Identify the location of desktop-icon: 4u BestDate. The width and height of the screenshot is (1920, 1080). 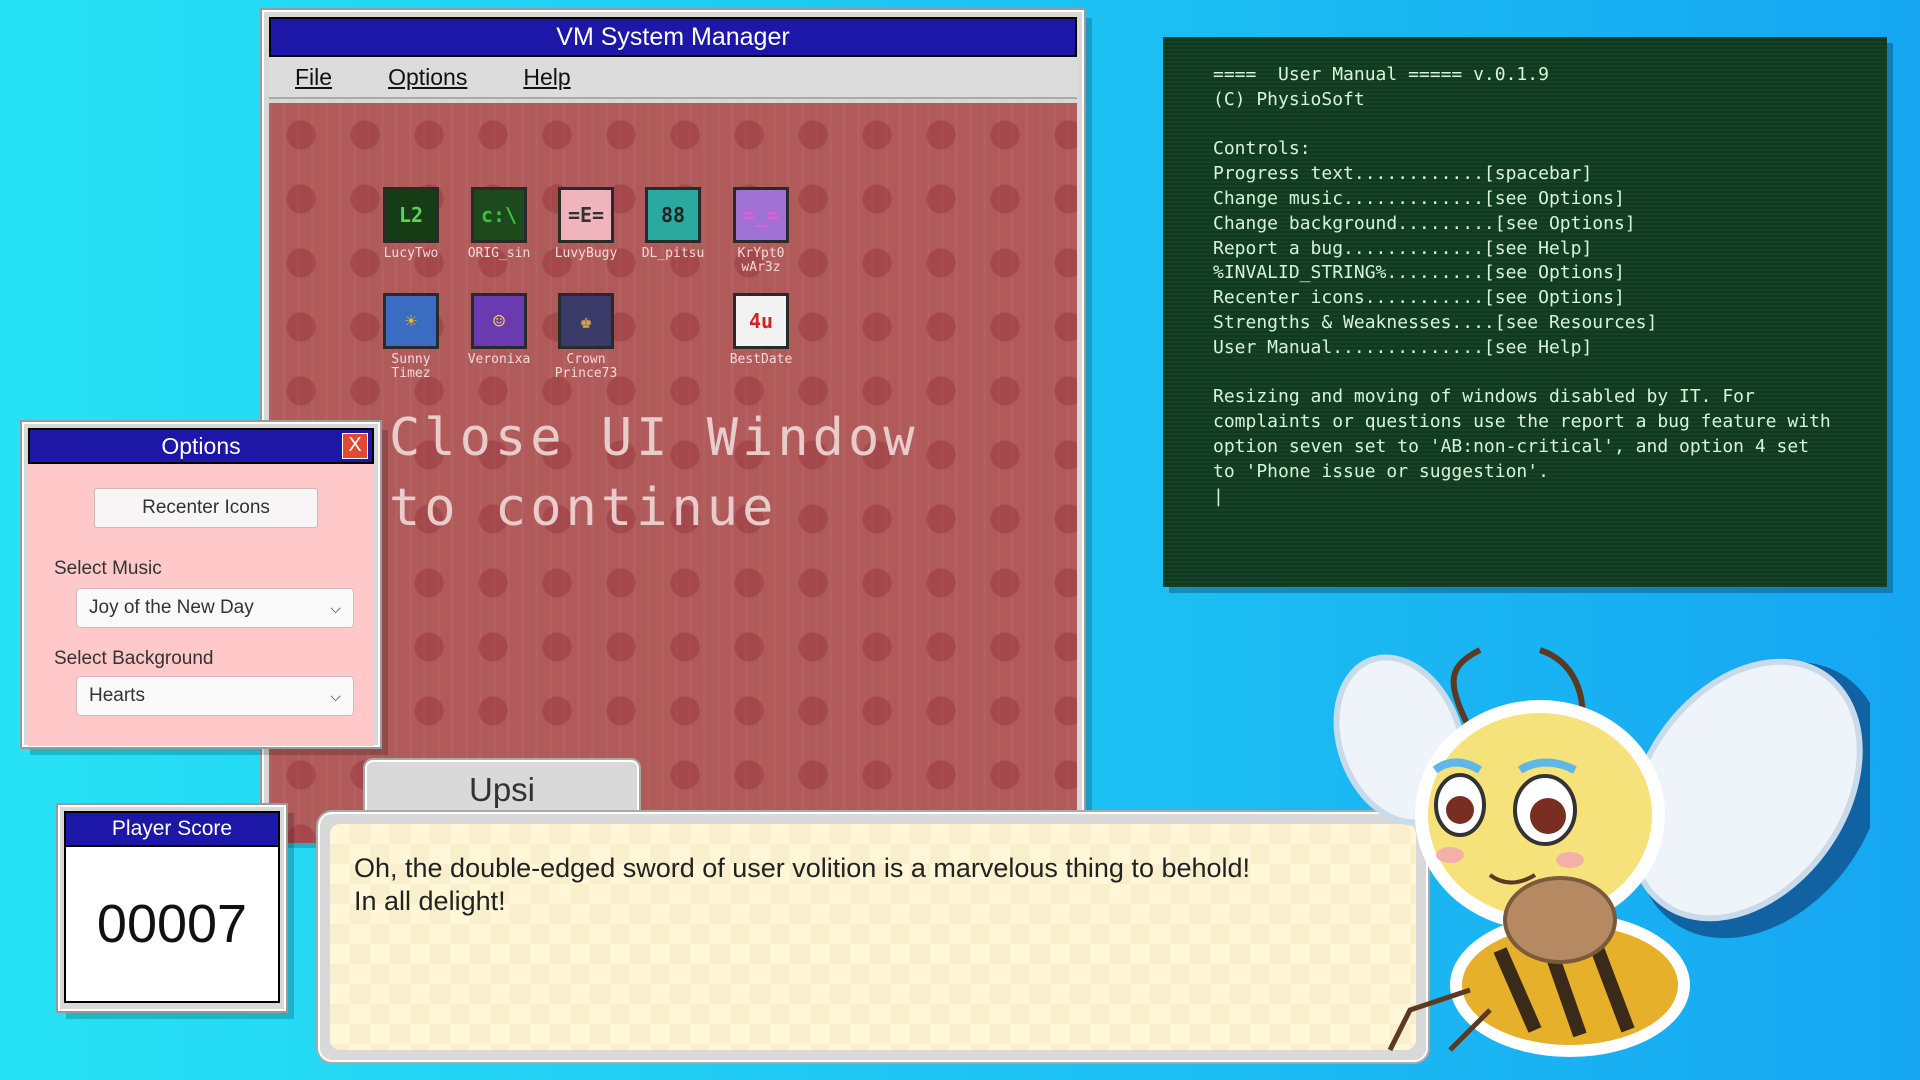
(761, 330).